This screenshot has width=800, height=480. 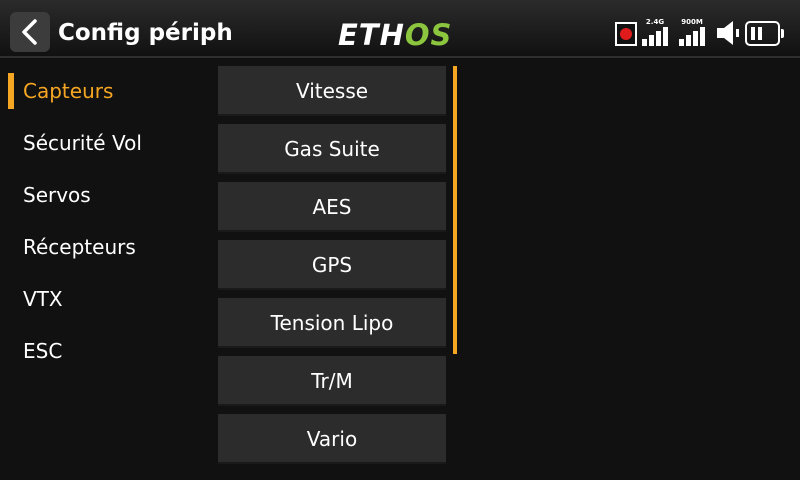 What do you see at coordinates (82, 143) in the screenshot?
I see `sidebar-item-label: Sécurité Vol` at bounding box center [82, 143].